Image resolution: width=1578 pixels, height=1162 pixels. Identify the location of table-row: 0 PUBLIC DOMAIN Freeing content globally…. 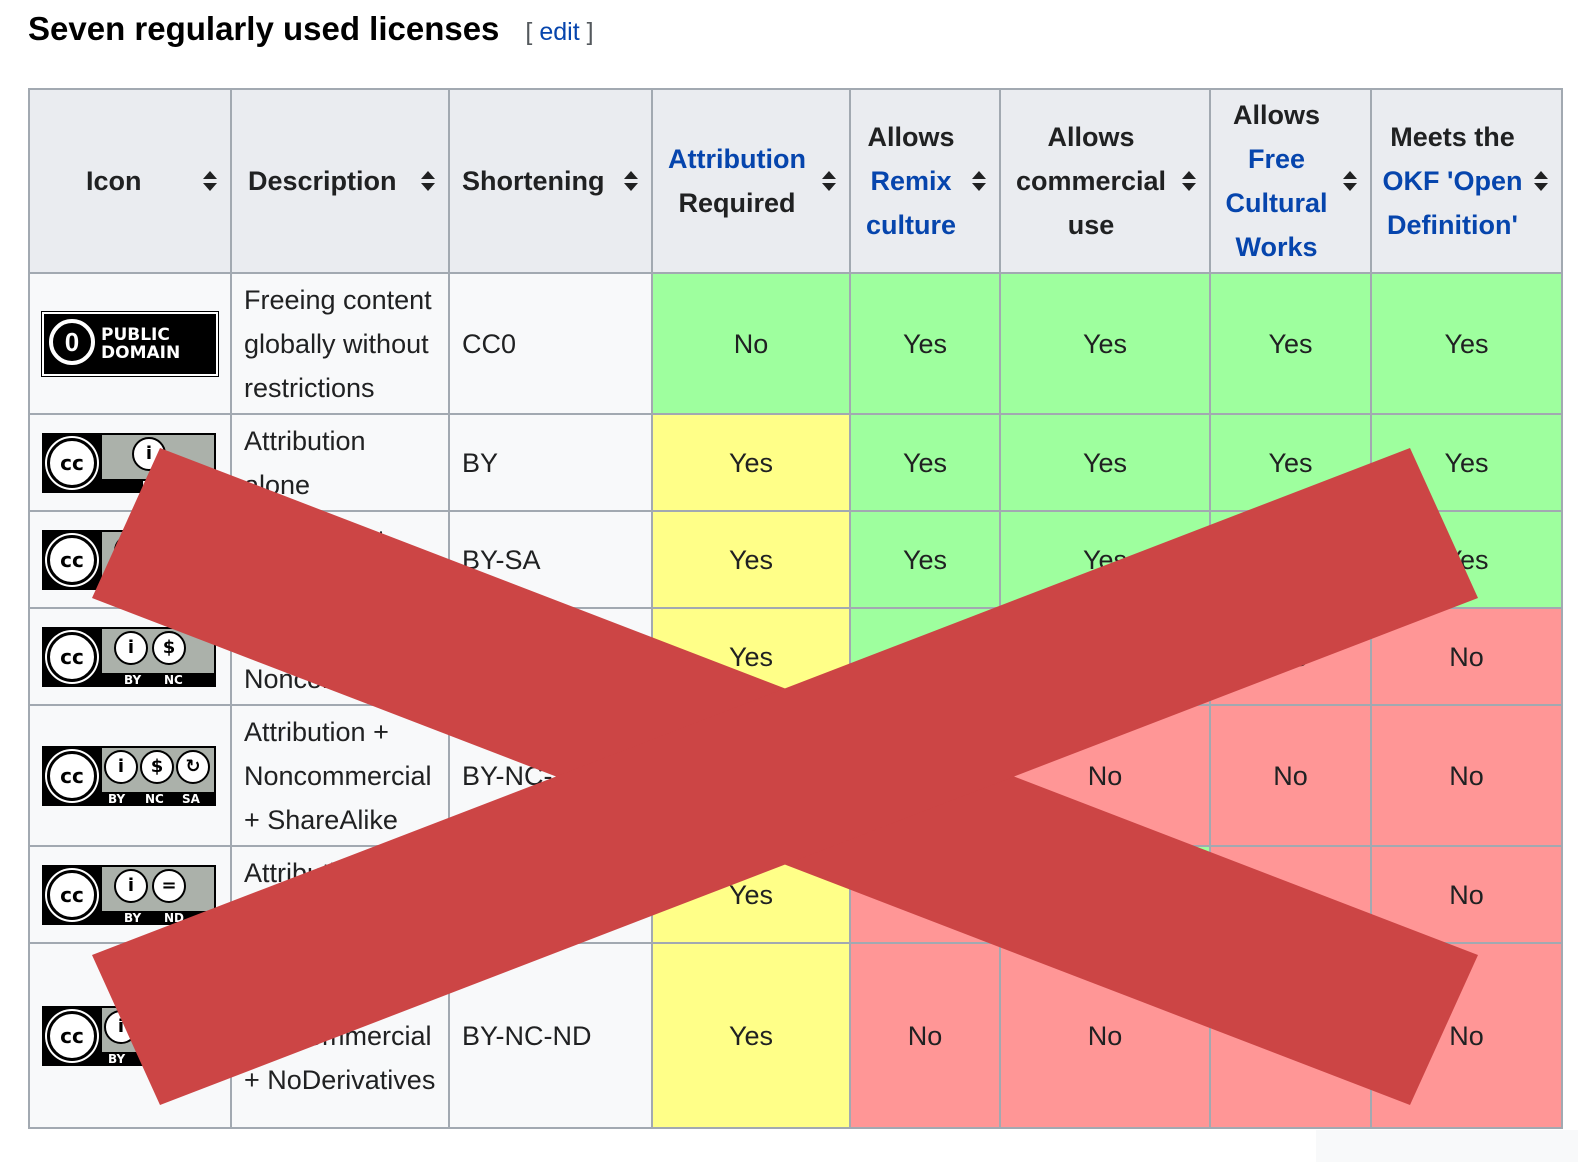
(795, 343).